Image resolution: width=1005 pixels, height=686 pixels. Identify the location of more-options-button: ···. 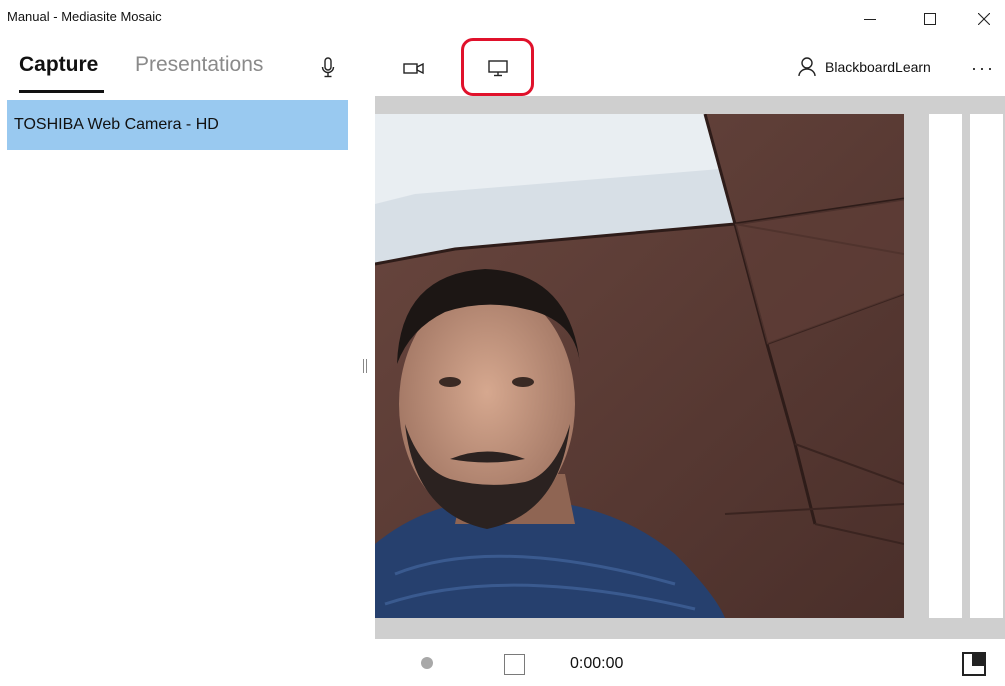
(983, 68).